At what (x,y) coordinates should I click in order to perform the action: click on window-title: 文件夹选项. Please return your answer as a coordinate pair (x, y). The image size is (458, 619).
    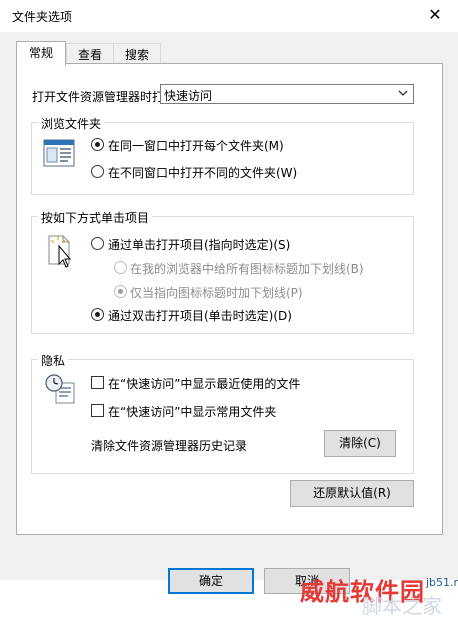
    Looking at the image, I should click on (42, 17).